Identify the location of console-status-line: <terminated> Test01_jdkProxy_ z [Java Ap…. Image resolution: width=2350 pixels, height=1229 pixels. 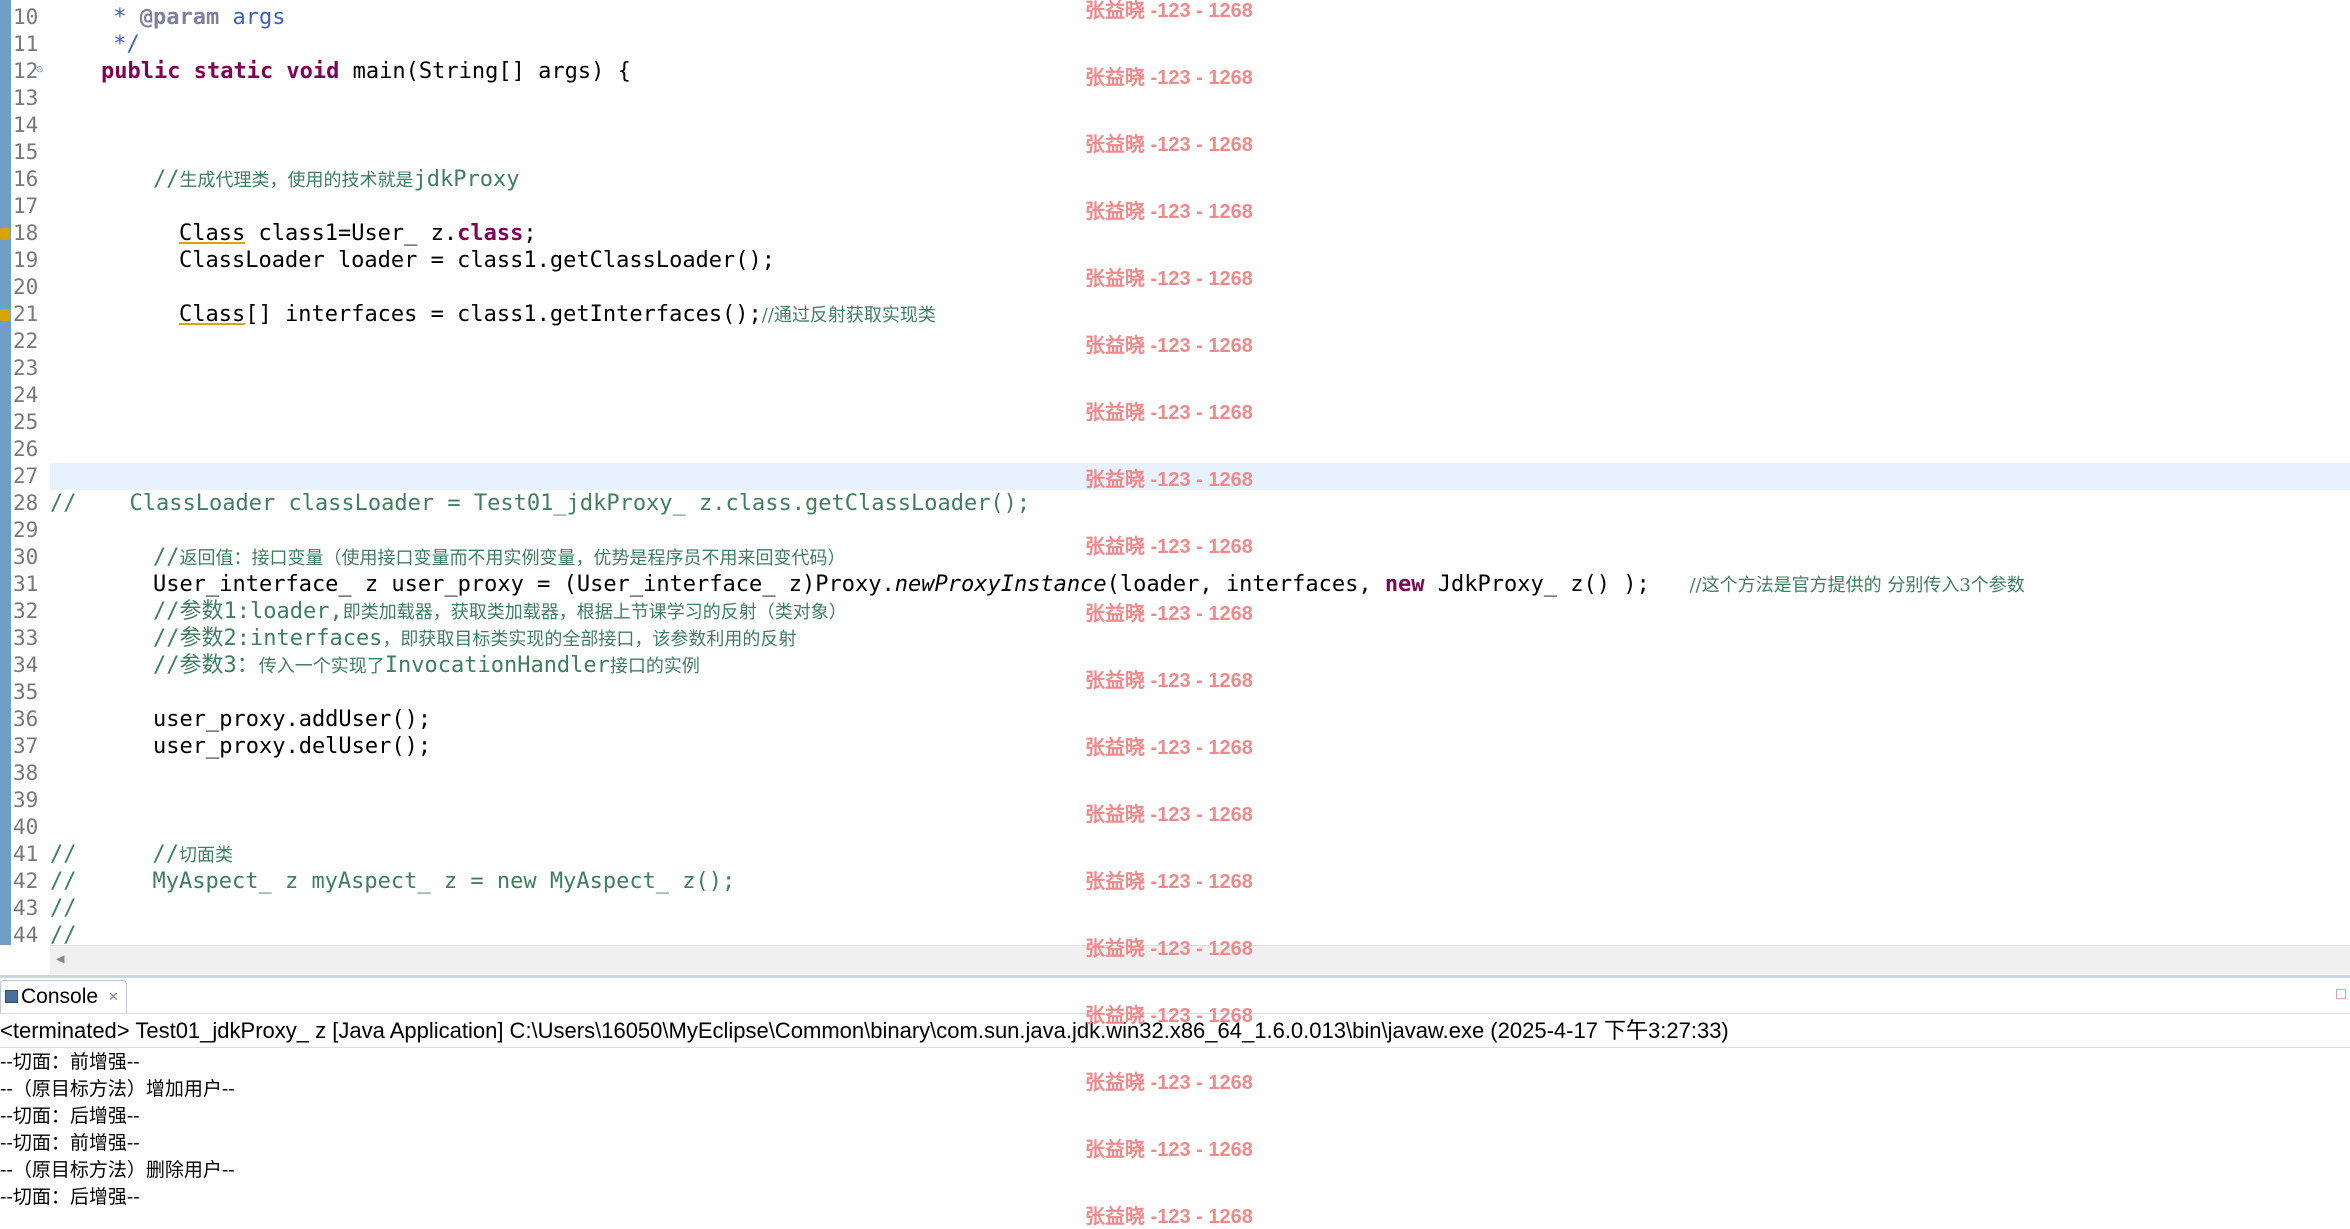
(864, 1030).